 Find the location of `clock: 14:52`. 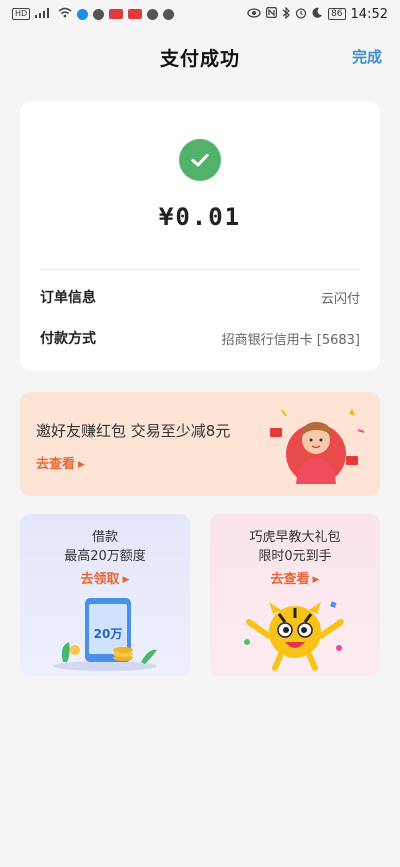

clock: 14:52 is located at coordinates (369, 14).